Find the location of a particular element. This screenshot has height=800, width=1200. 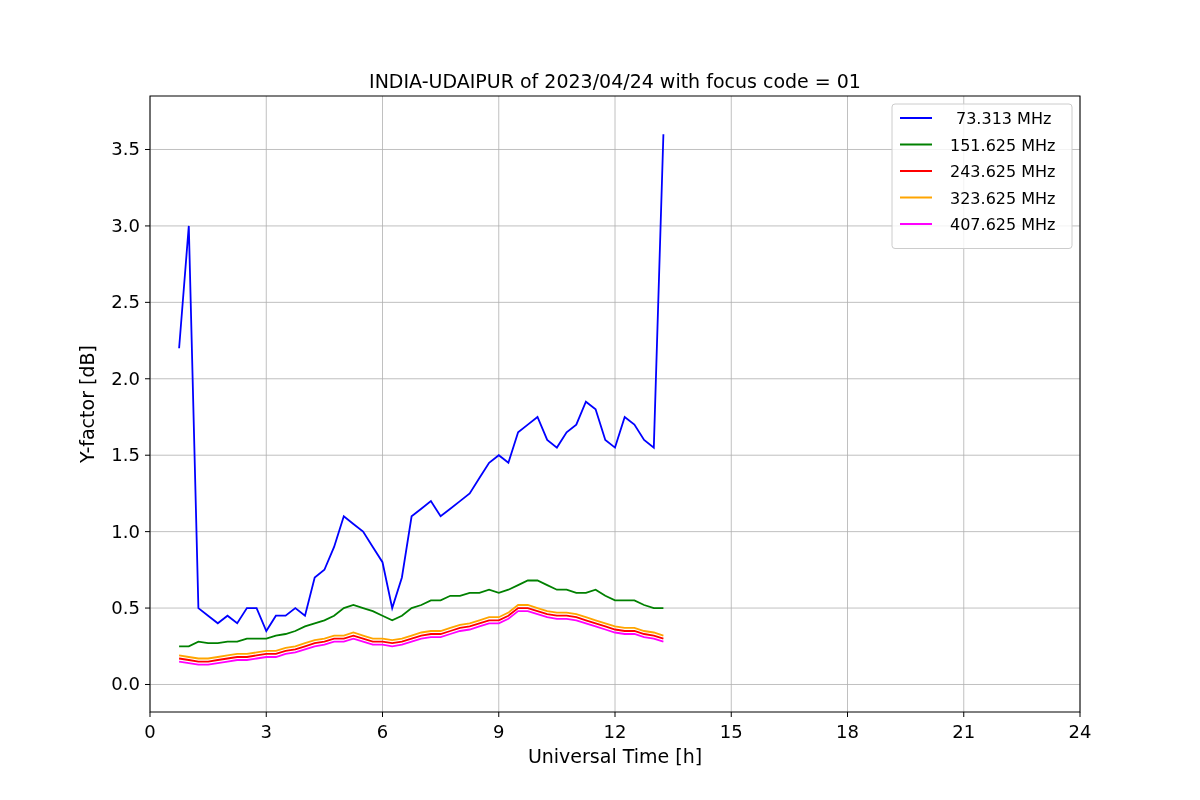

tick-label: 0 is located at coordinates (150, 731).